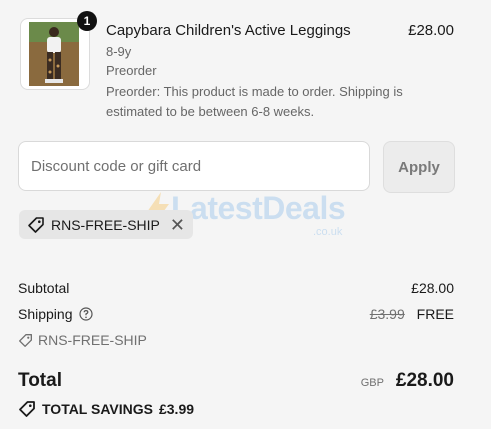 This screenshot has width=491, height=429. Describe the element at coordinates (328, 232) in the screenshot. I see `watermark-domain: .co.uk` at that location.